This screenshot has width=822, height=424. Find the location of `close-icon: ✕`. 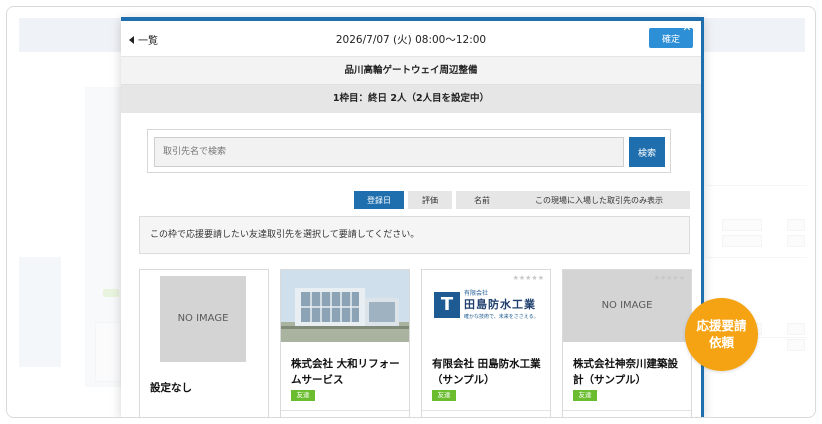

close-icon: ✕ is located at coordinates (687, 28).